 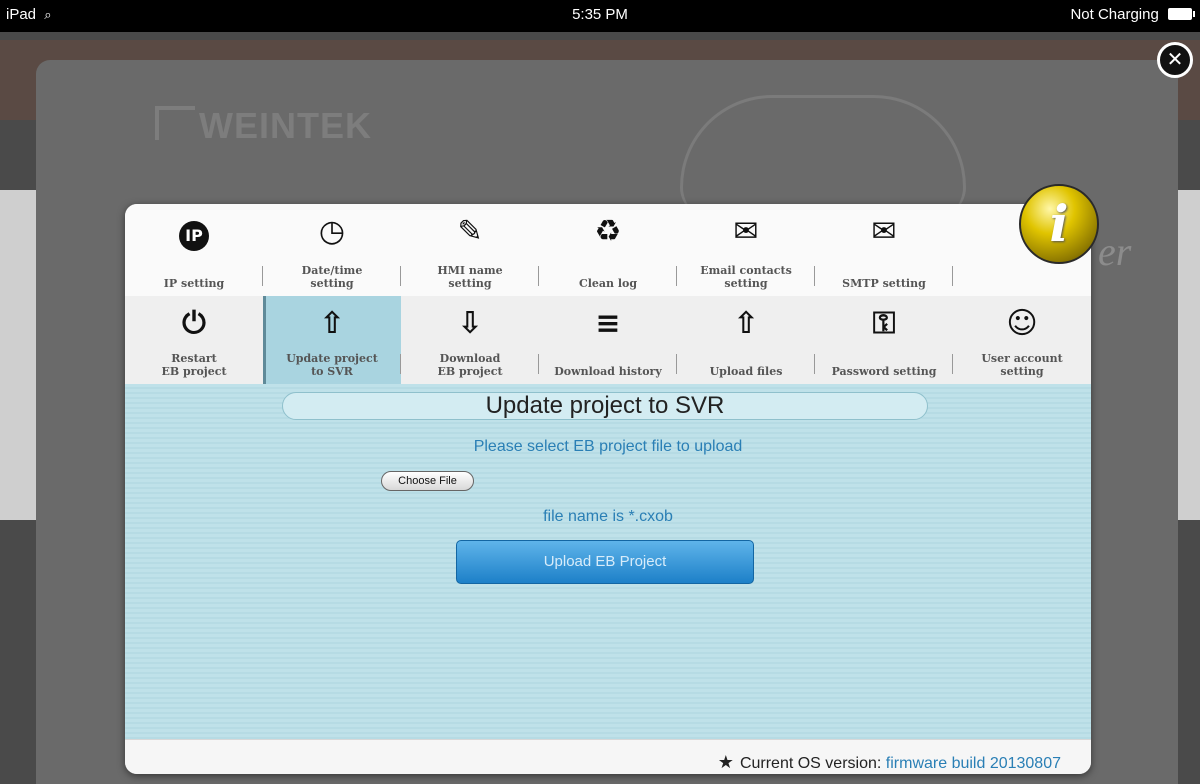 What do you see at coordinates (1115, 251) in the screenshot?
I see `background-text-fragment: er` at bounding box center [1115, 251].